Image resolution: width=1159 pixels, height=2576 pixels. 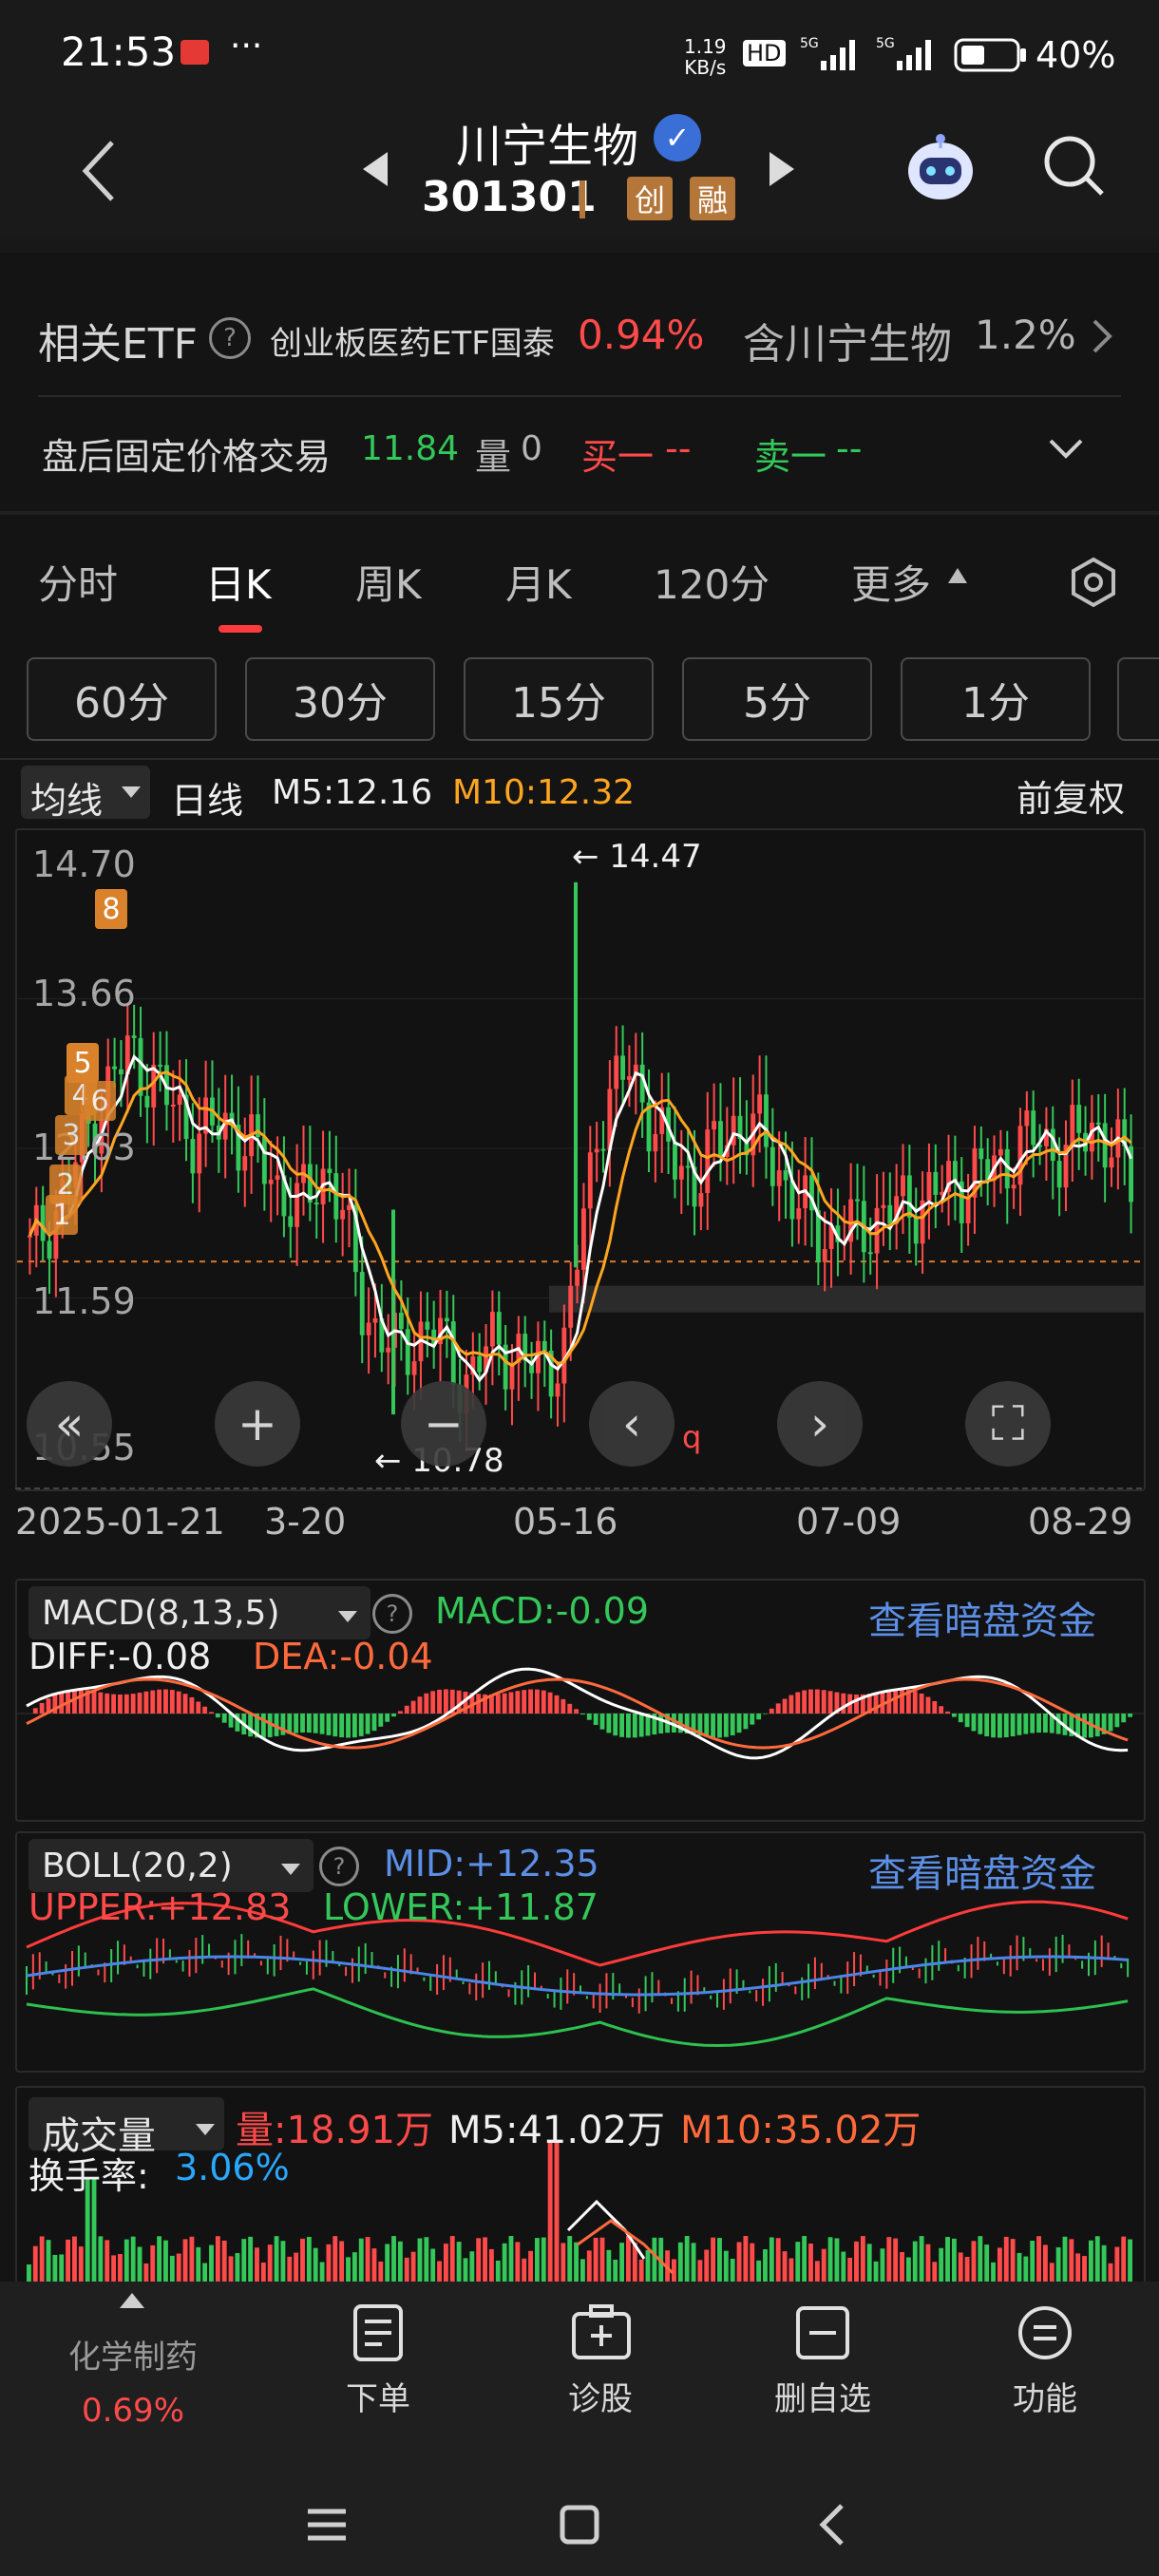 I want to click on after-hours-row: 盘后固定价格交易 11.84 量 0 买一 -- 卖一 --, so click(x=579, y=451).